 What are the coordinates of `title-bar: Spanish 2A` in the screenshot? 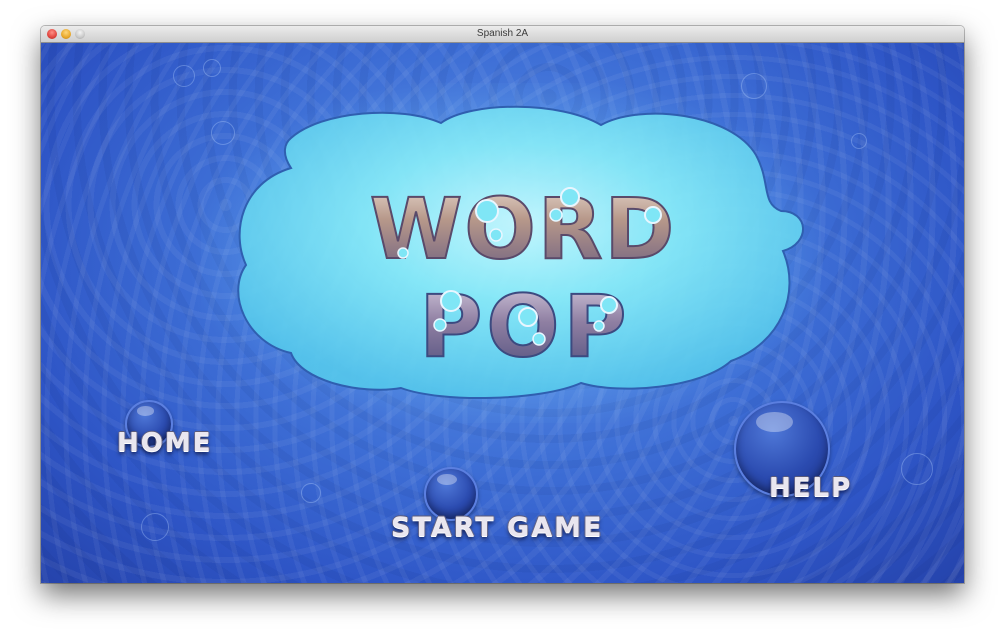 It's located at (502, 34).